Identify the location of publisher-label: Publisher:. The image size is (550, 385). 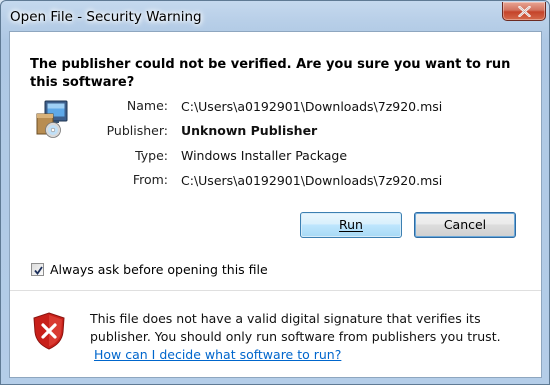
(137, 130).